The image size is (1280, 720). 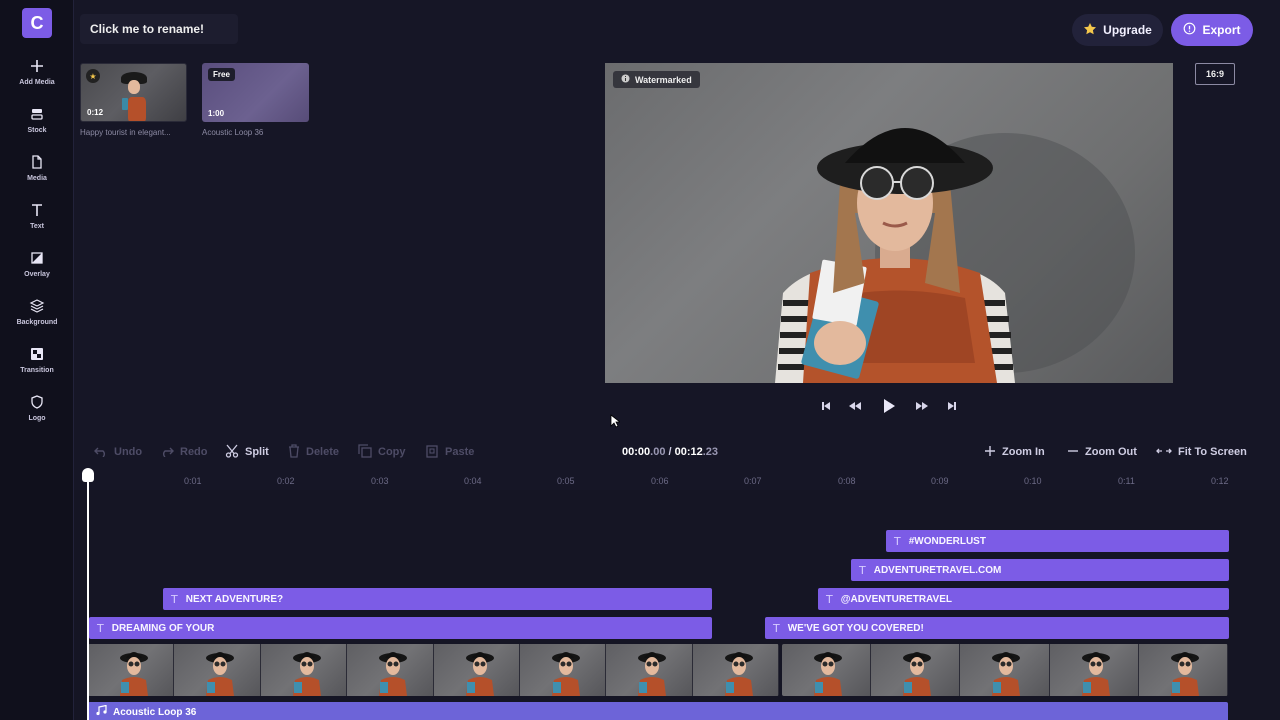 I want to click on audio-clip: Acoustic Loop 36, so click(x=658, y=711).